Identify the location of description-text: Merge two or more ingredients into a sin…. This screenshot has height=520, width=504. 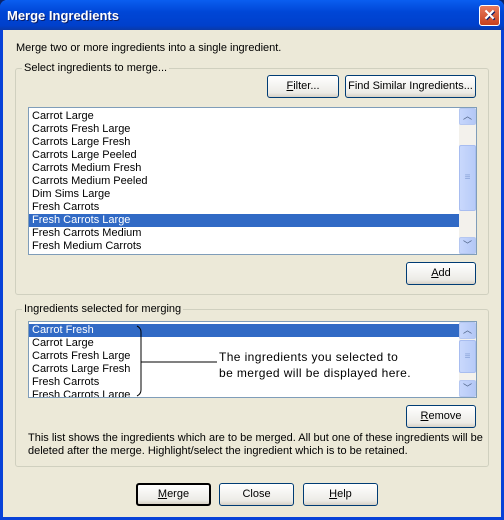
(149, 48).